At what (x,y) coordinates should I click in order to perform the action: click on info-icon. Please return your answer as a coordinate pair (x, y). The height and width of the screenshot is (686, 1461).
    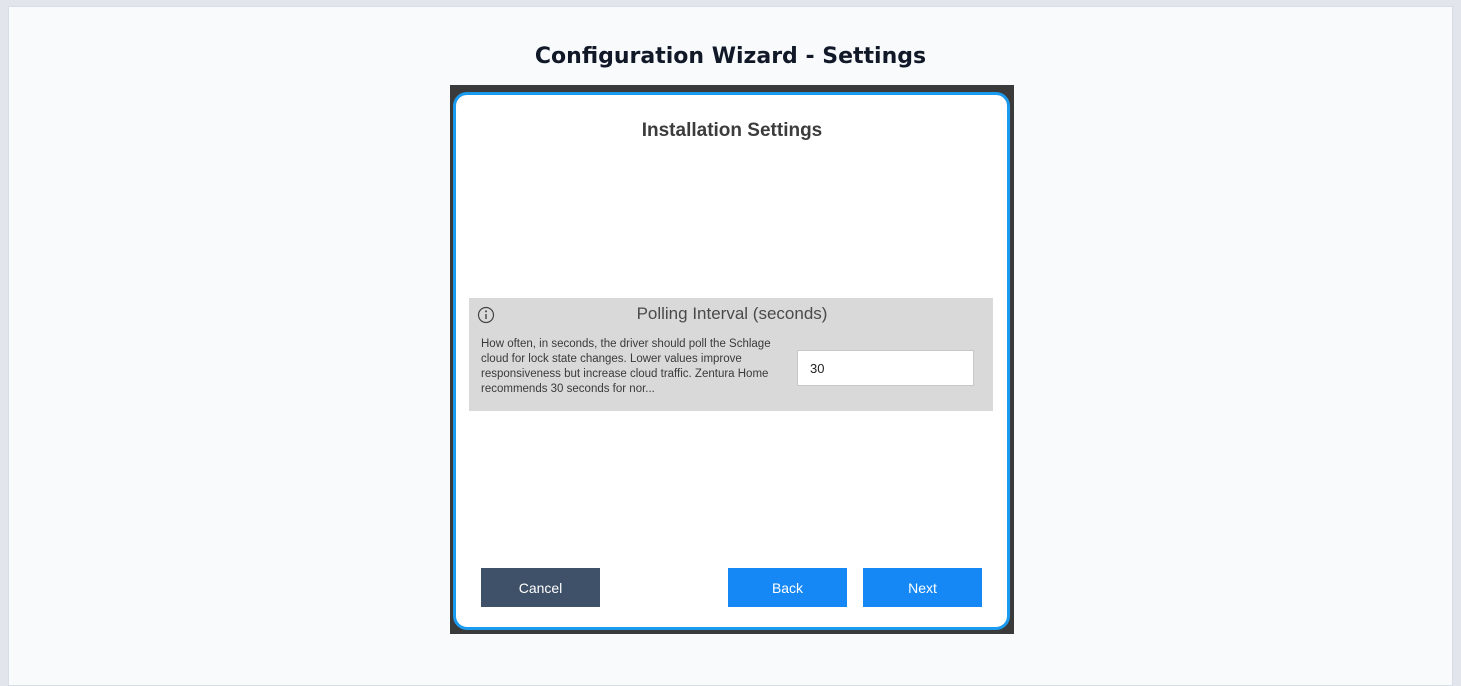
    Looking at the image, I should click on (486, 315).